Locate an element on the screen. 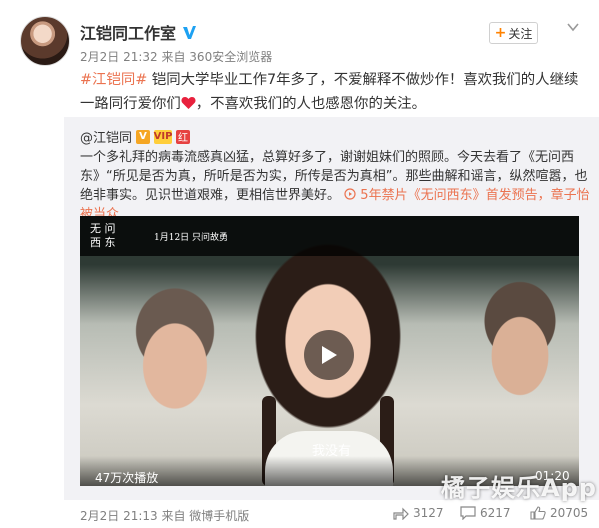 The height and width of the screenshot is (528, 599). share-icon is located at coordinates (401, 513).